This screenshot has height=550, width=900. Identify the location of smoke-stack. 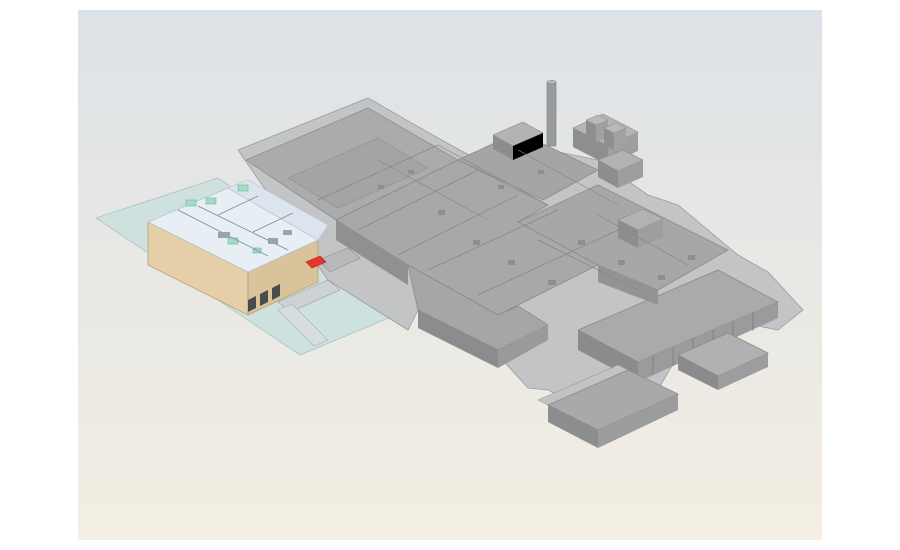
(551, 114).